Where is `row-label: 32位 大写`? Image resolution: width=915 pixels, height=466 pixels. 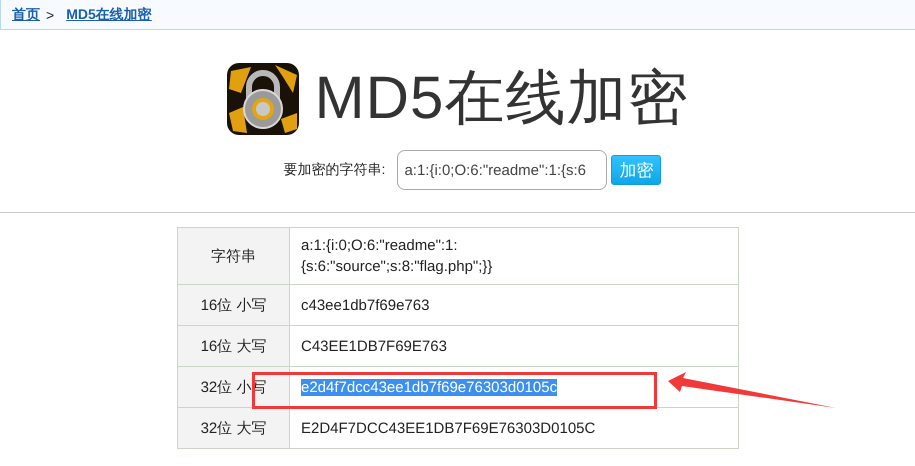 row-label: 32位 大写 is located at coordinates (234, 428).